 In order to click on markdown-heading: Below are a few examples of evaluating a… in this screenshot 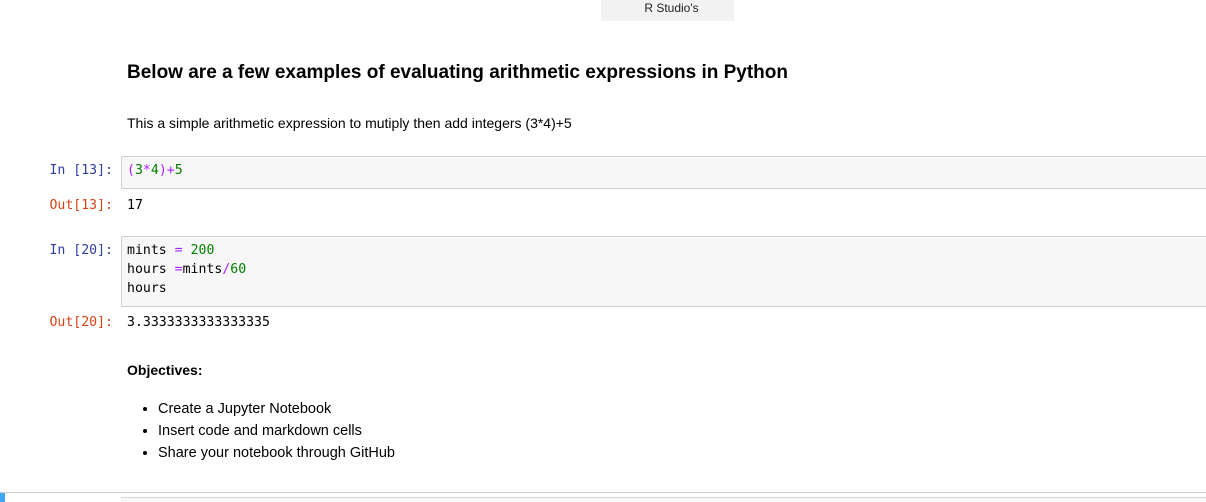, I will do `click(457, 72)`.